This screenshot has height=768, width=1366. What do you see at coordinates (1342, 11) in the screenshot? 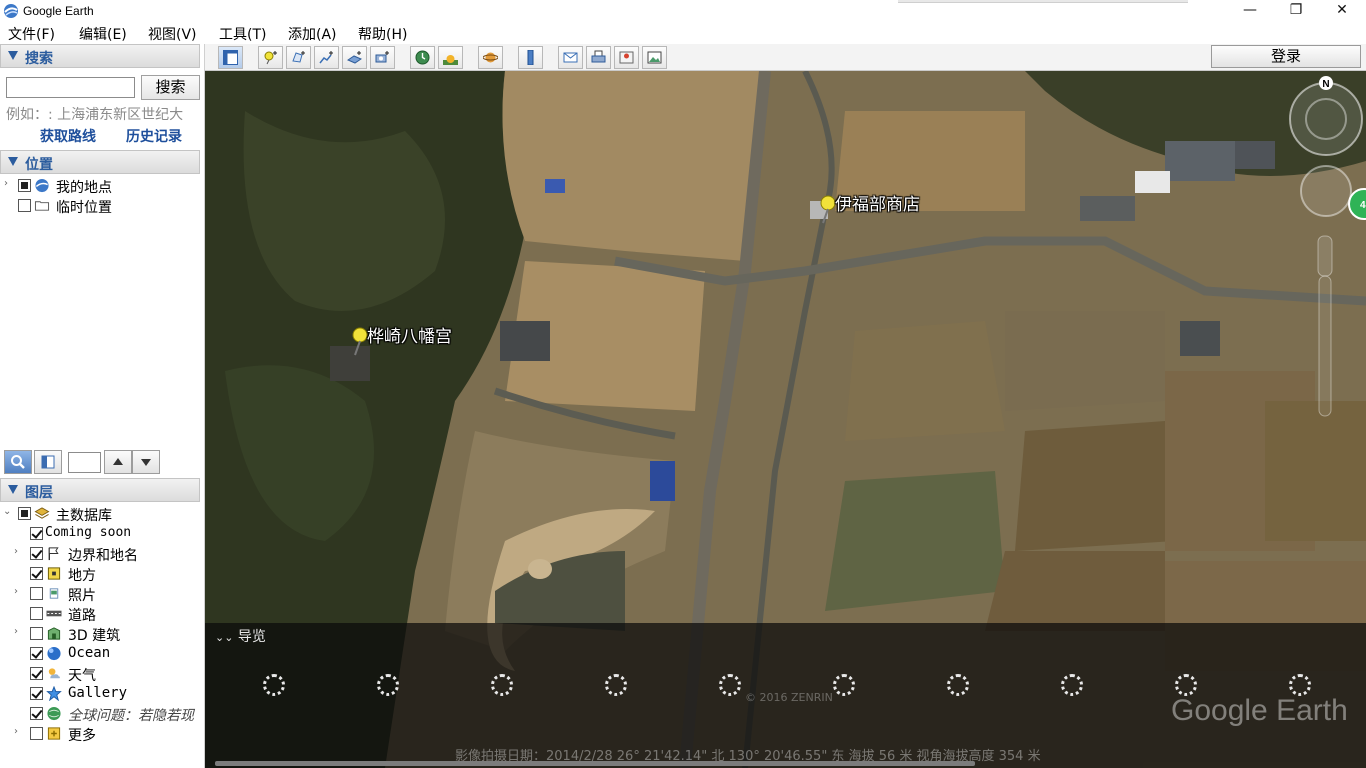
I see `close-button: ✕` at bounding box center [1342, 11].